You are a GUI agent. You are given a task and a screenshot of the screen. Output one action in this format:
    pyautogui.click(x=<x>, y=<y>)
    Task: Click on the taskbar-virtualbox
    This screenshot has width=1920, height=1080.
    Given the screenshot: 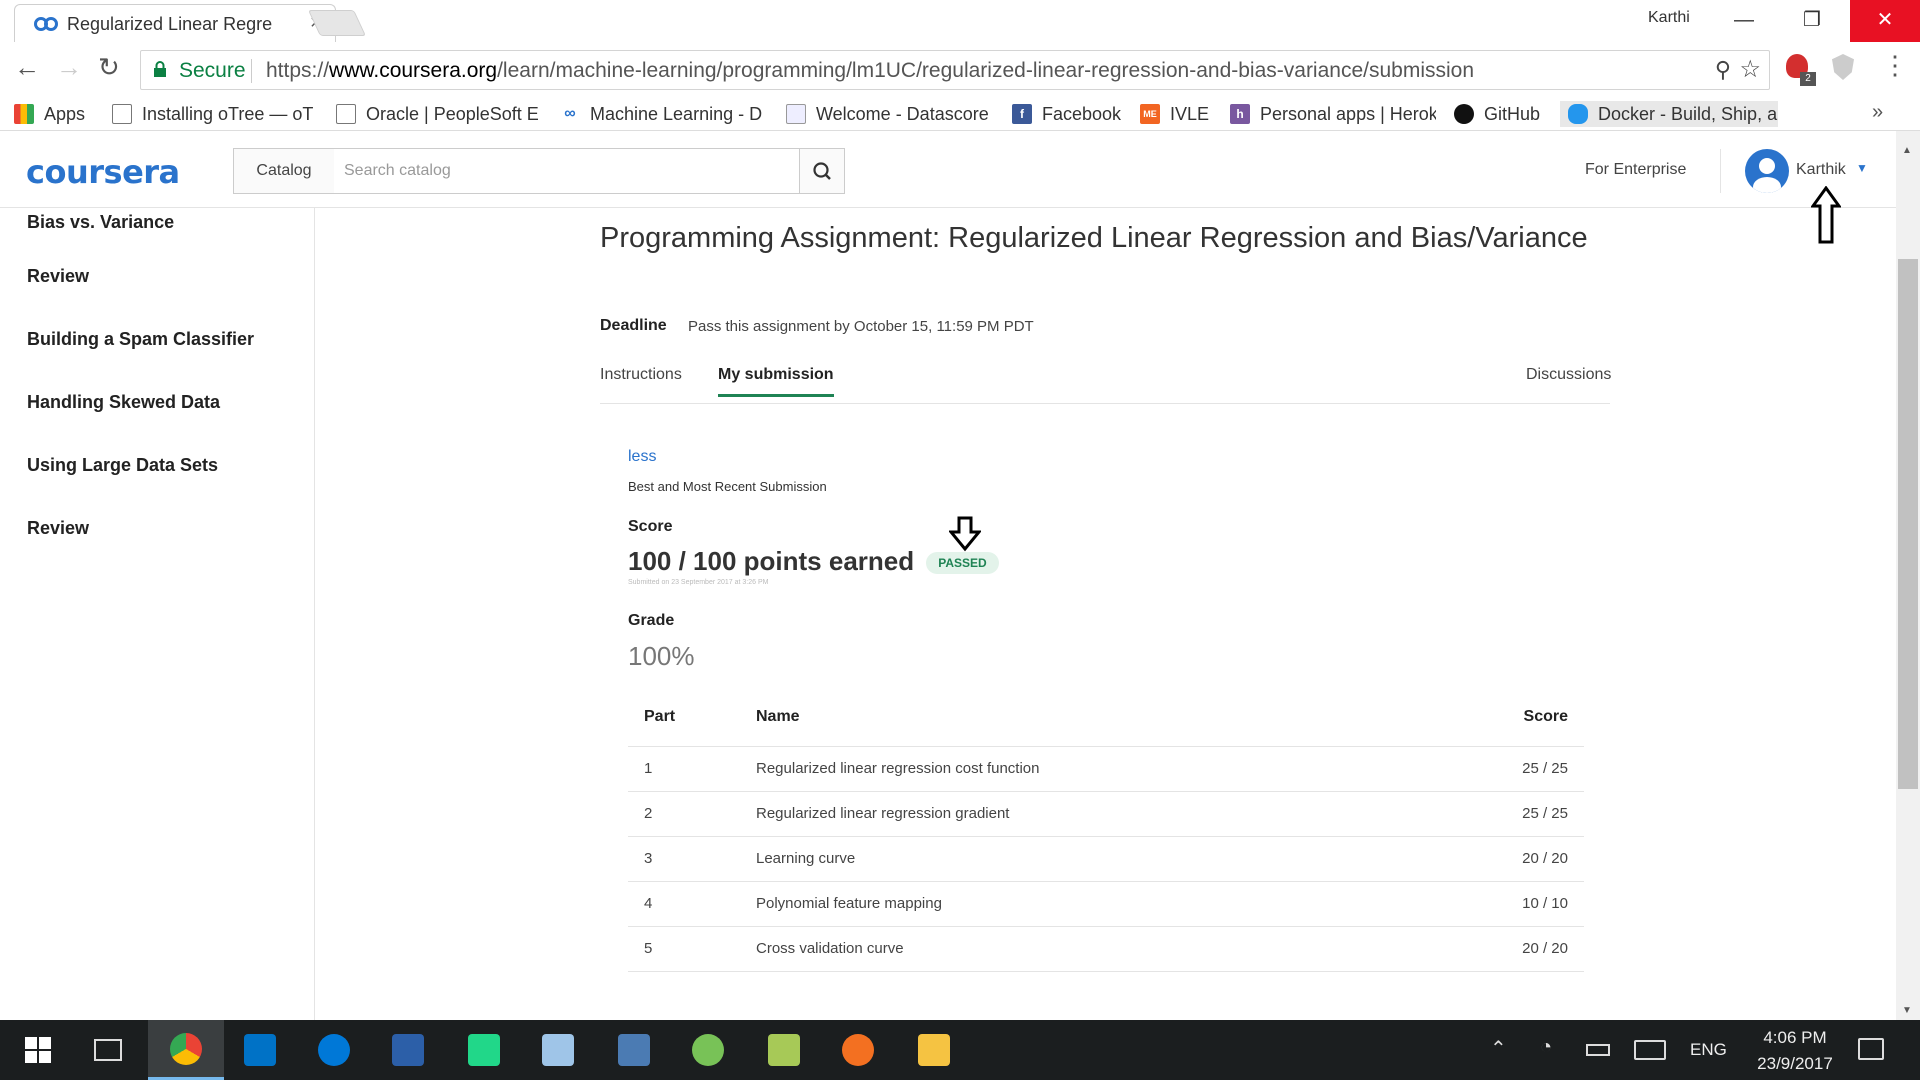 What is the action you would take?
    pyautogui.click(x=558, y=1050)
    